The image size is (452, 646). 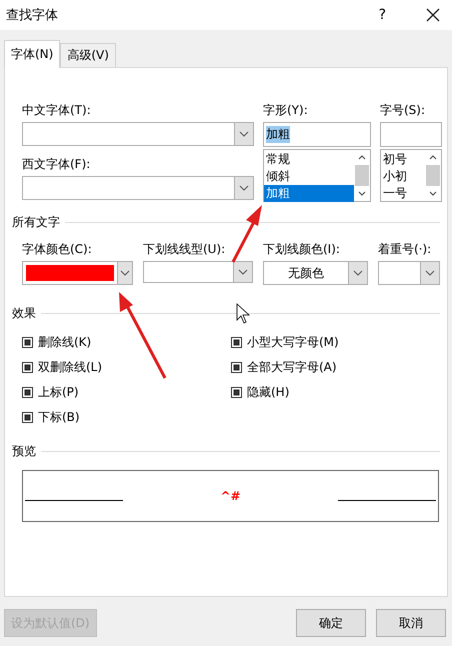 I want to click on ok-button: 确定, so click(x=331, y=623).